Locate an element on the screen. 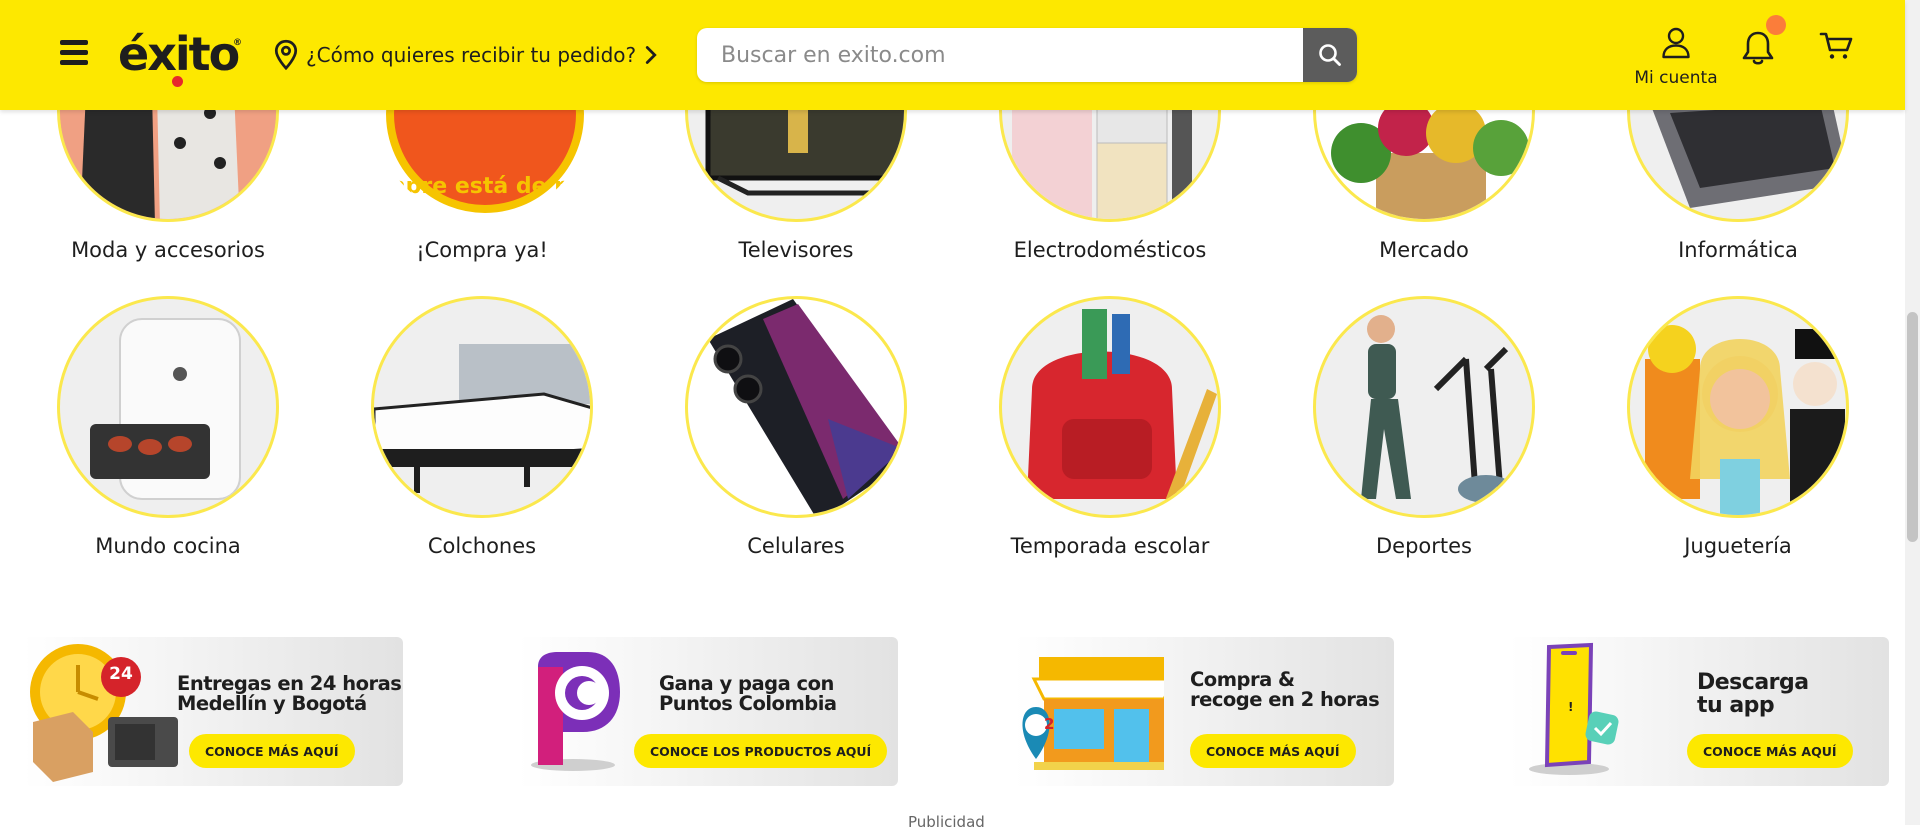  category-label: Moda y accesorios is located at coordinates (168, 250).